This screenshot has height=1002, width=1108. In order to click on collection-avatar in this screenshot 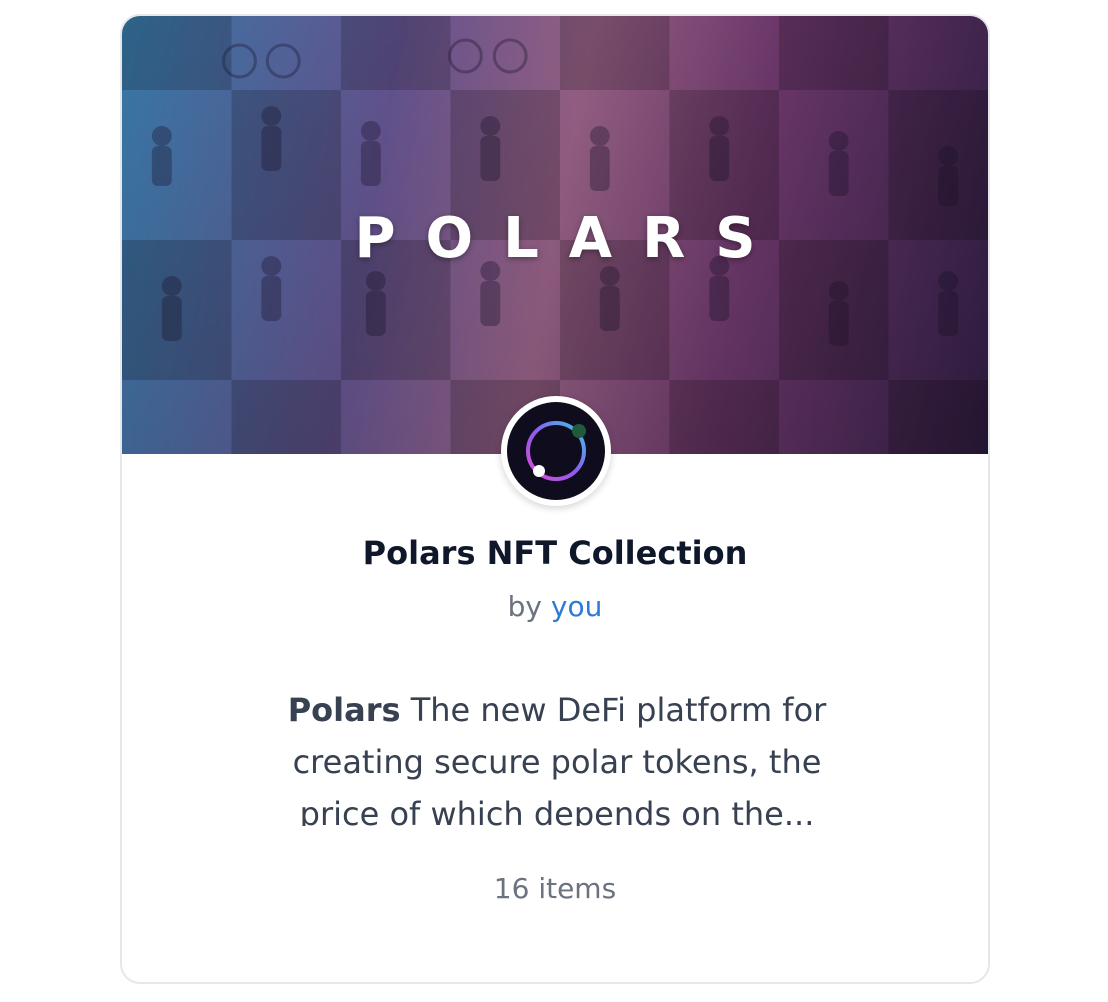, I will do `click(556, 451)`.